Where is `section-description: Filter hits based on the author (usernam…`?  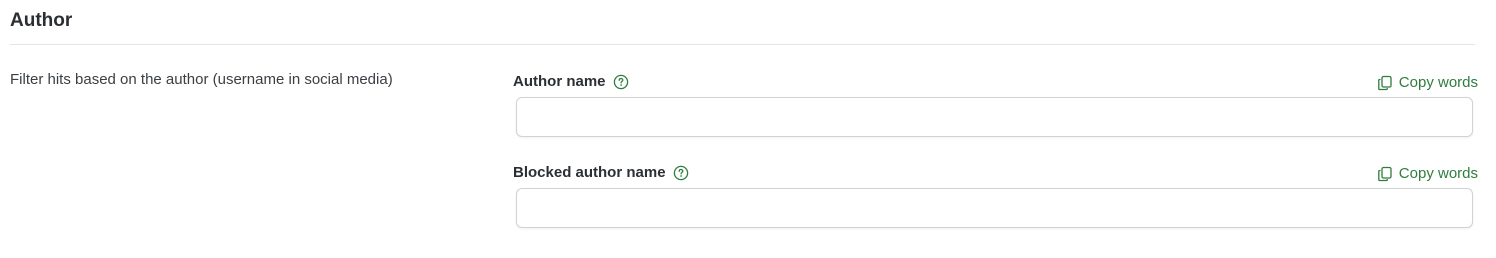
section-description: Filter hits based on the author (usernam… is located at coordinates (201, 79).